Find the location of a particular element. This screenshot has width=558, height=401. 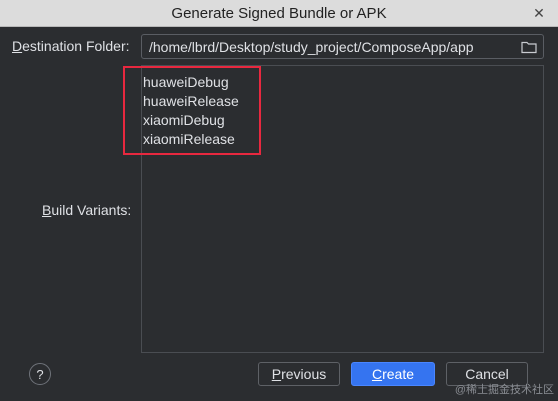

help-icon: ? is located at coordinates (40, 374).